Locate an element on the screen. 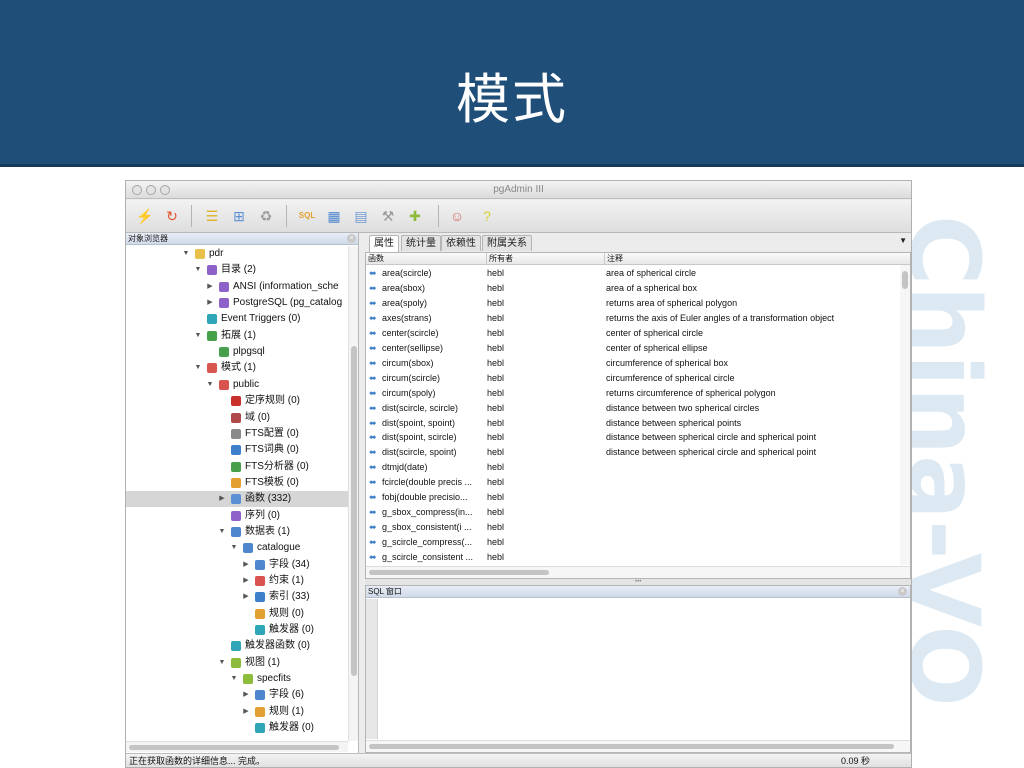  list-vertical-scrollbar is located at coordinates (905, 415).